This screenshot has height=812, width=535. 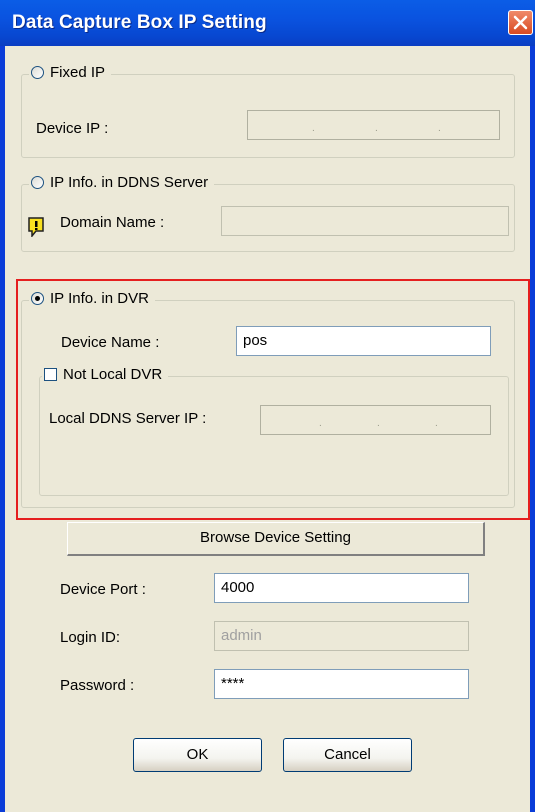 What do you see at coordinates (37, 182) in the screenshot?
I see `ddns-radio` at bounding box center [37, 182].